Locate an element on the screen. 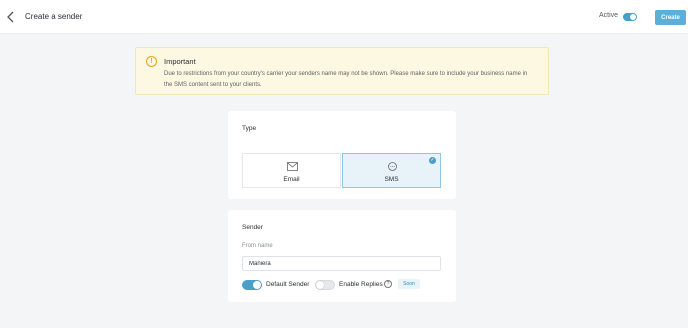 The width and height of the screenshot is (688, 328). active-toggle is located at coordinates (630, 17).